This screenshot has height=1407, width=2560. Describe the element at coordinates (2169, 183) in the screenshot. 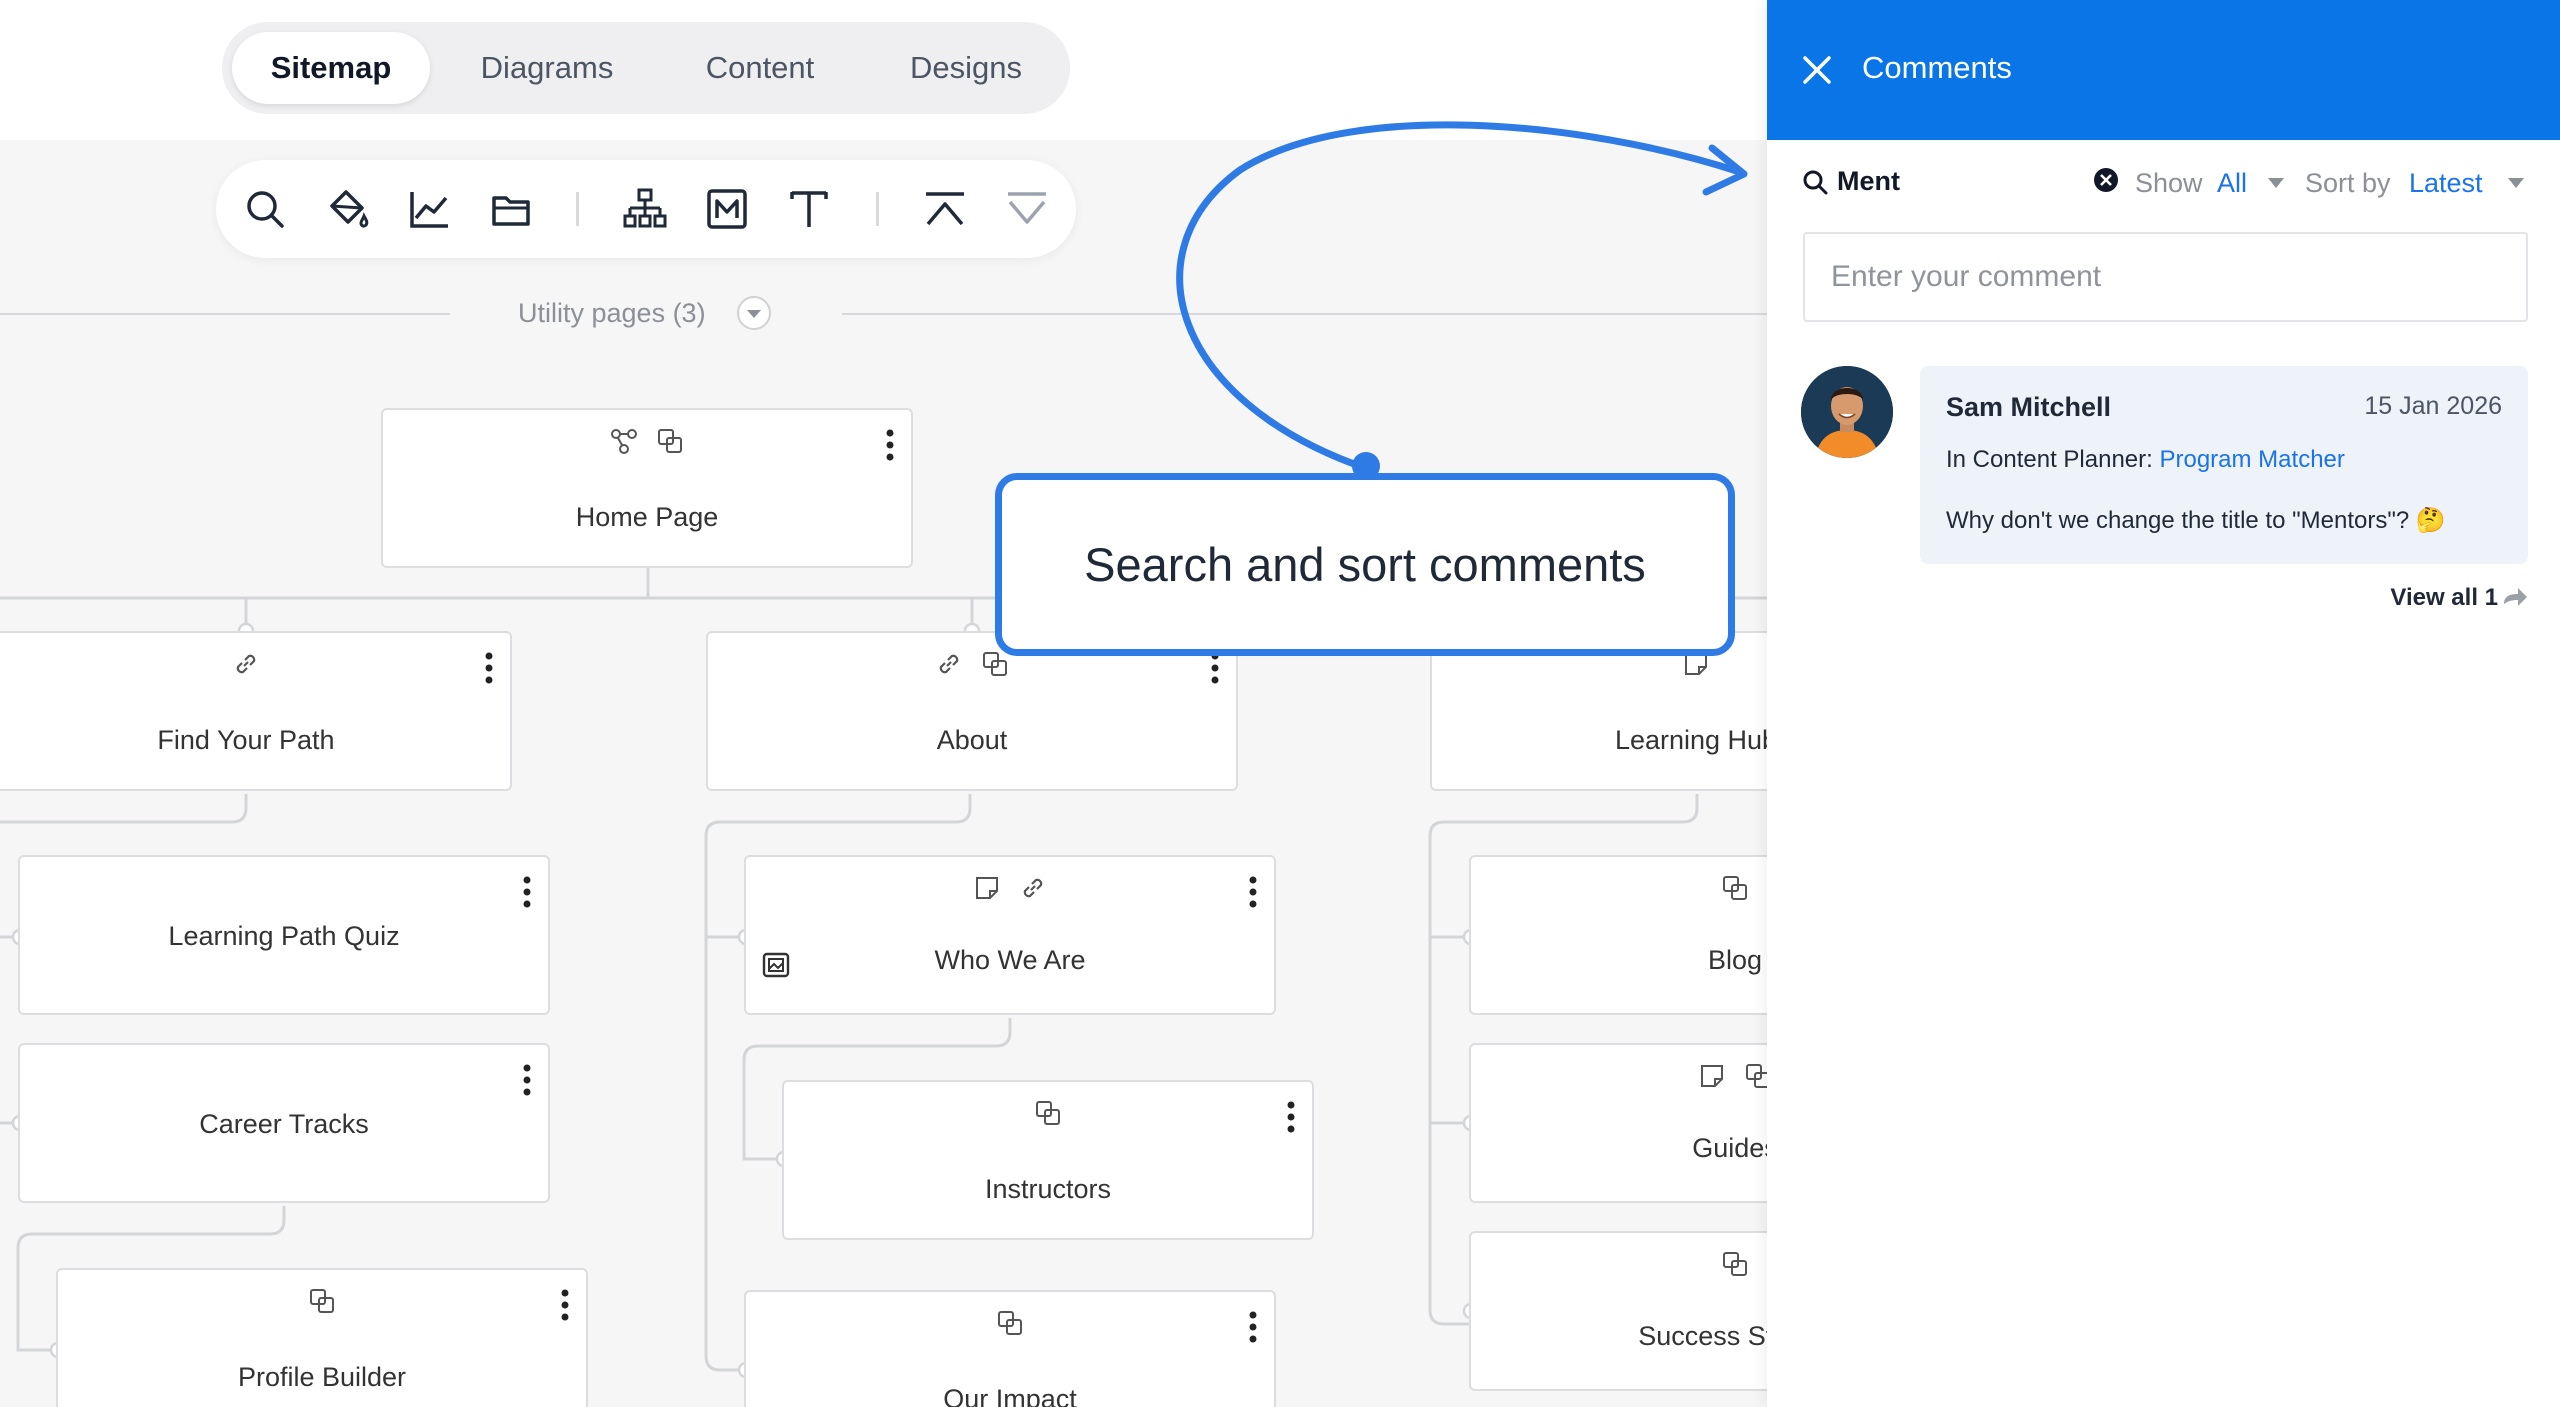

I see `show-filter-label: Show` at that location.